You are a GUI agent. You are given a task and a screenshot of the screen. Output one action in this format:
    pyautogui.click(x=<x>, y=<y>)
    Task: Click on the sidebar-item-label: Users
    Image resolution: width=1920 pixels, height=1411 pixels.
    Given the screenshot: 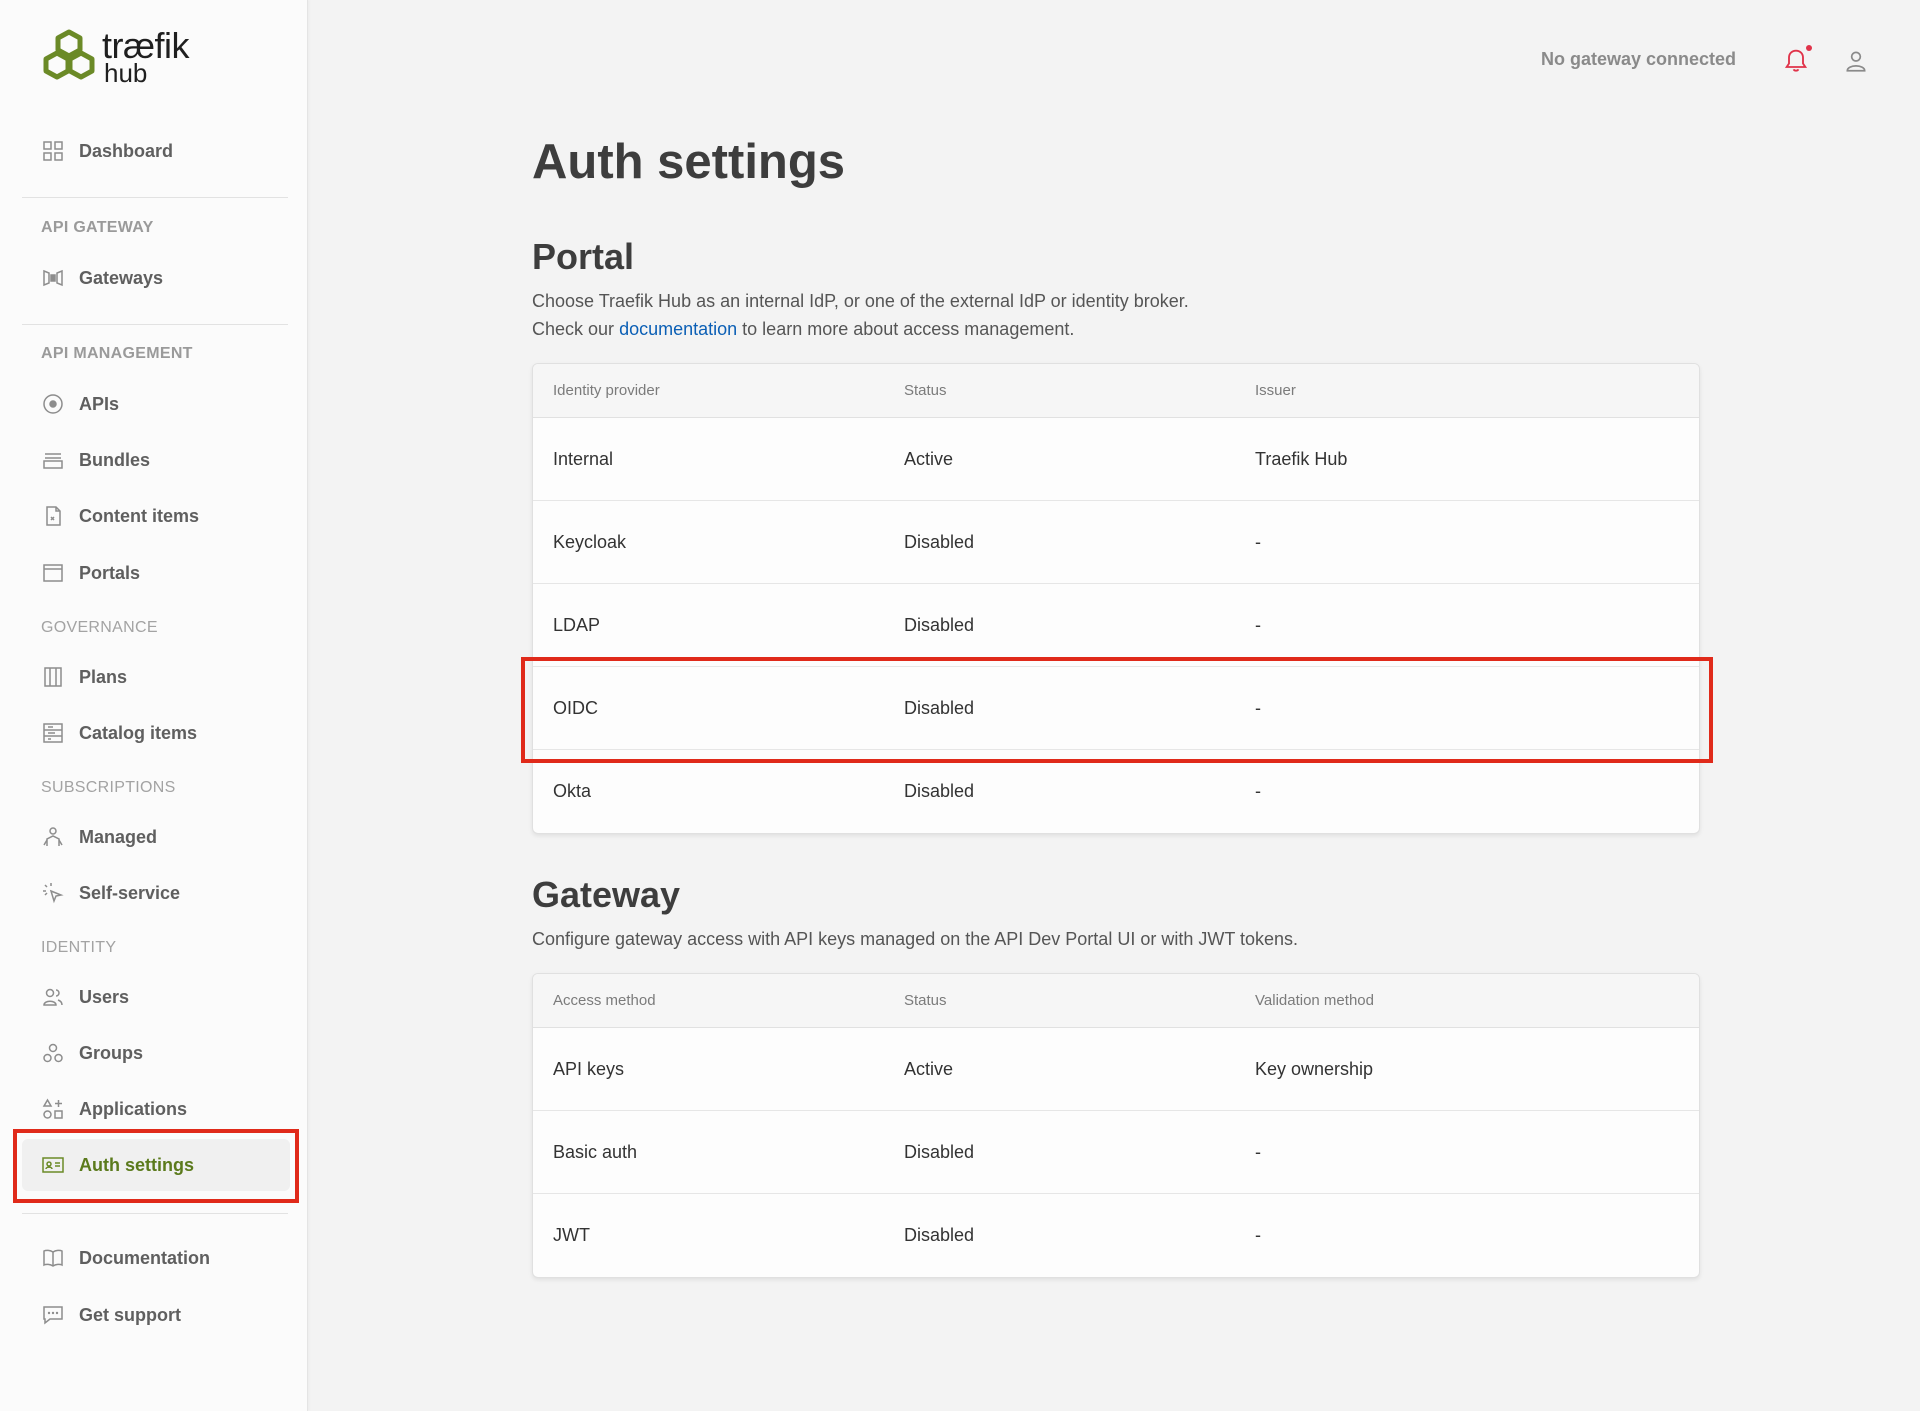 What is the action you would take?
    pyautogui.click(x=104, y=996)
    